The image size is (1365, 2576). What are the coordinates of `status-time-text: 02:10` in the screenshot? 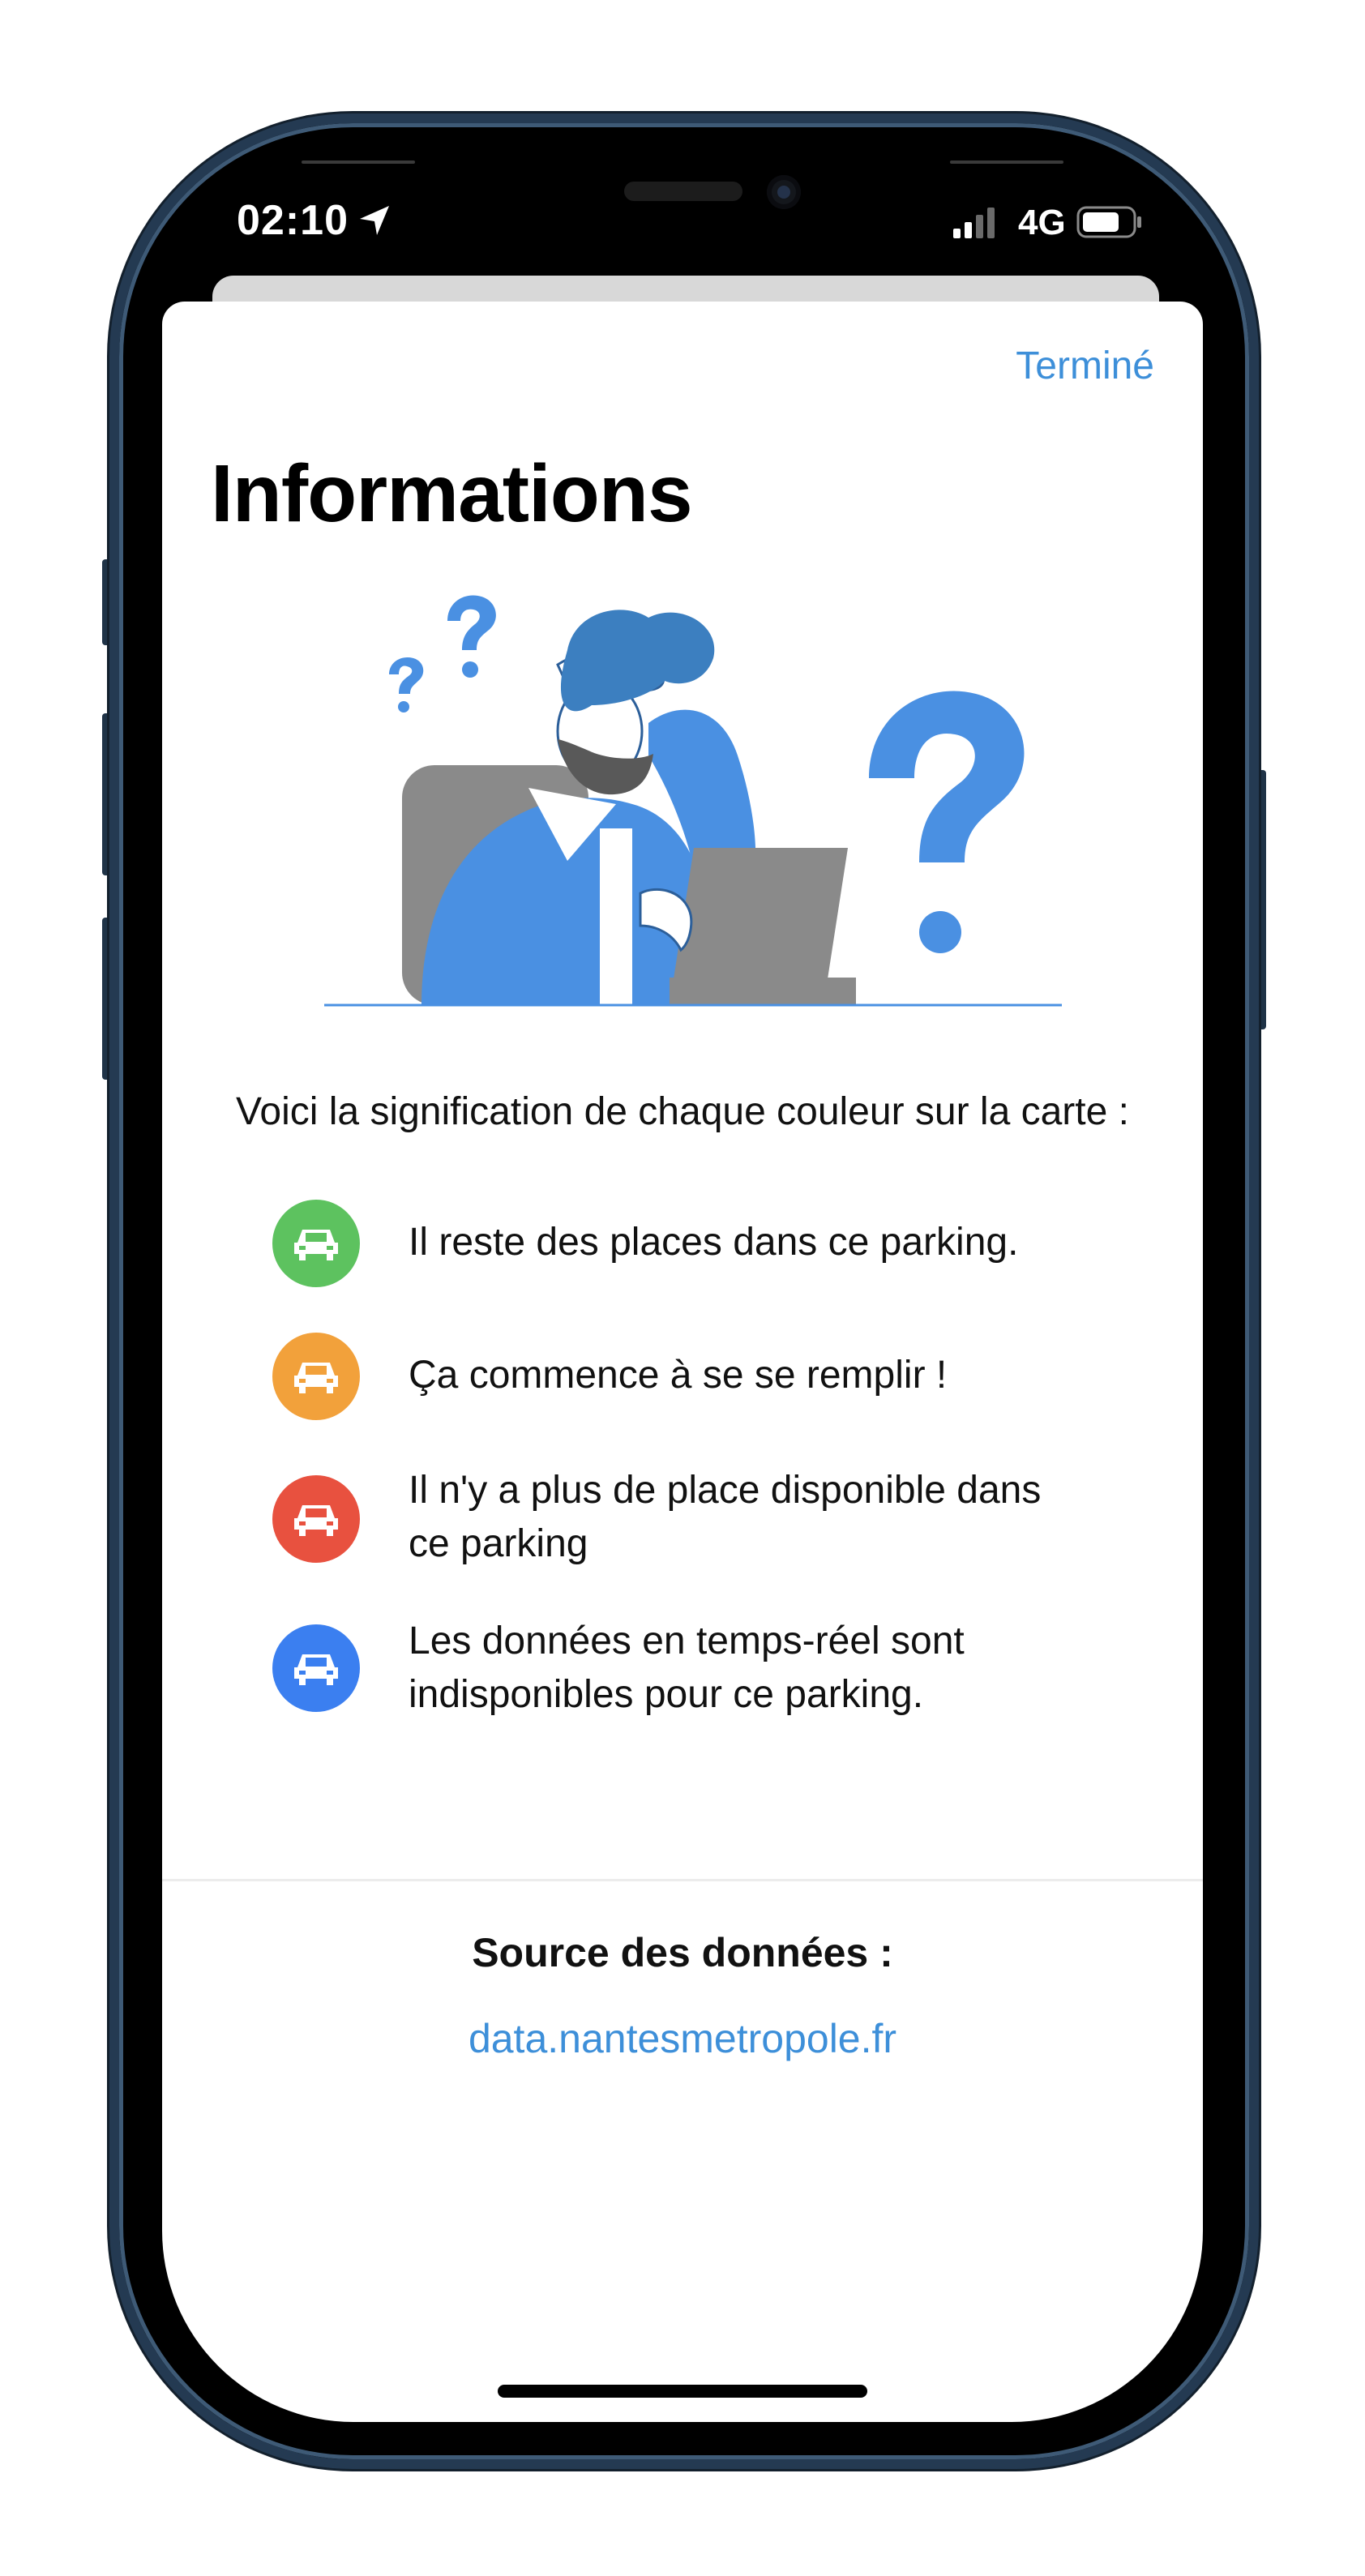 It's located at (293, 220).